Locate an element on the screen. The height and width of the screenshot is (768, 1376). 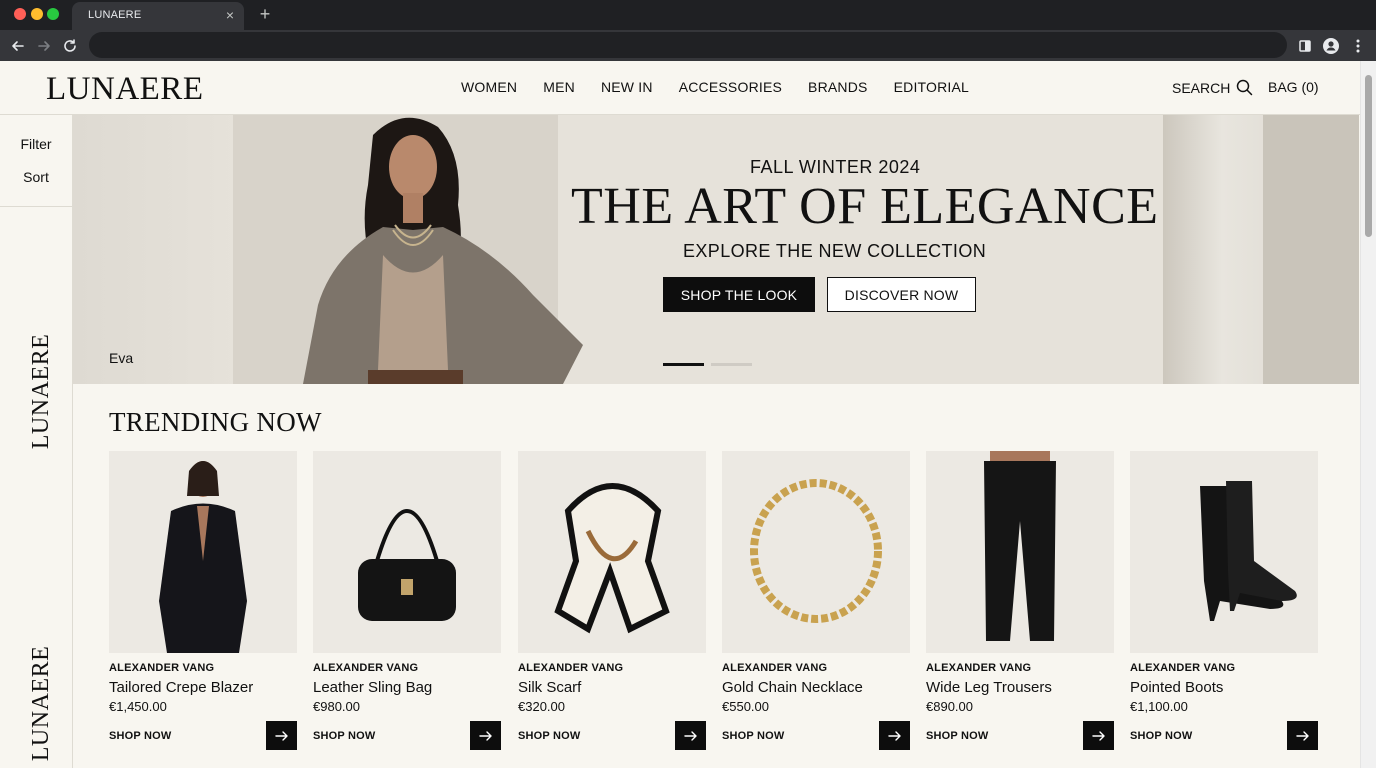
vertical-logo-bottom: LUNAERE is located at coordinates (41, 703).